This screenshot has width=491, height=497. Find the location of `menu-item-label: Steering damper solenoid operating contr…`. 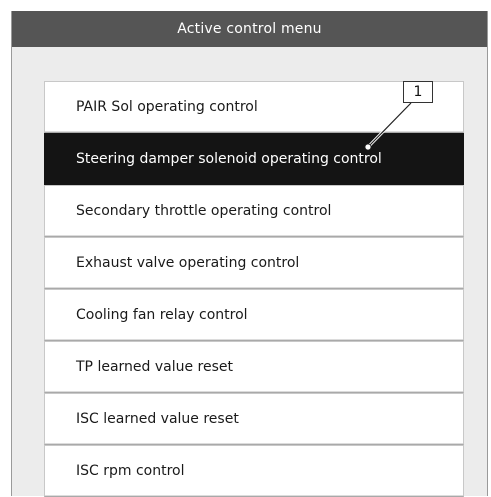

menu-item-label: Steering damper solenoid operating contr… is located at coordinates (229, 159).